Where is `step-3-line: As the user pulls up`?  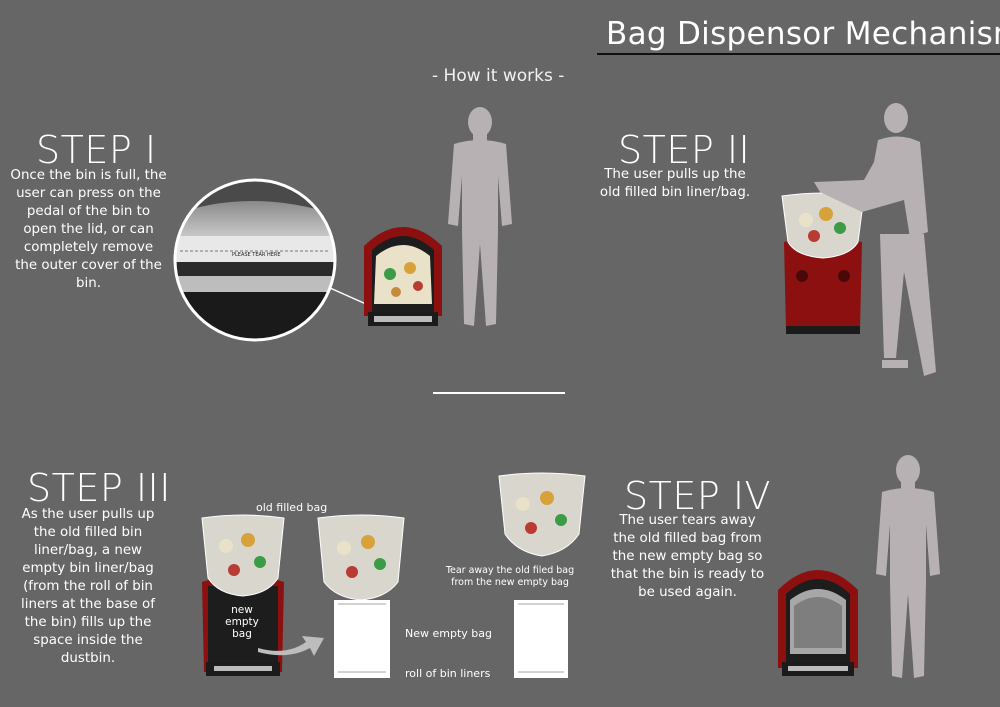 step-3-line: As the user pulls up is located at coordinates (88, 514).